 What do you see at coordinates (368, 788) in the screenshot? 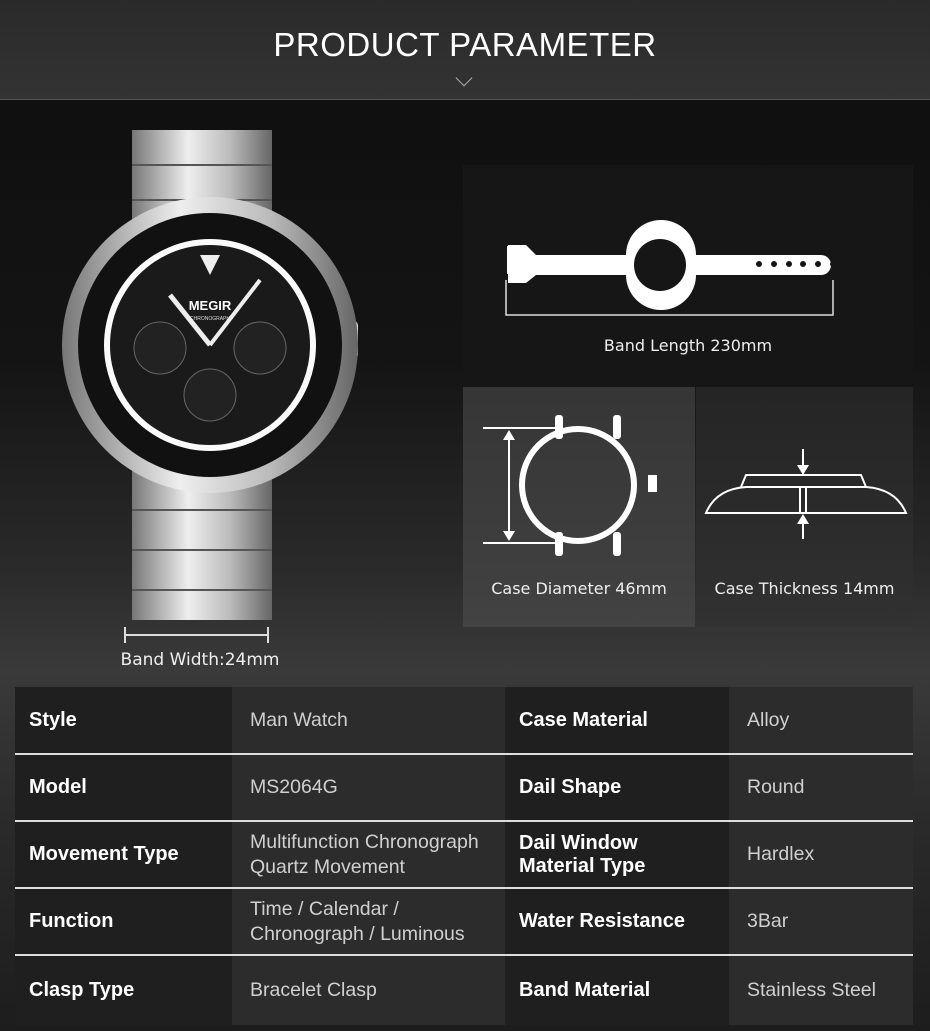
I see `spec-value: MS2064G` at bounding box center [368, 788].